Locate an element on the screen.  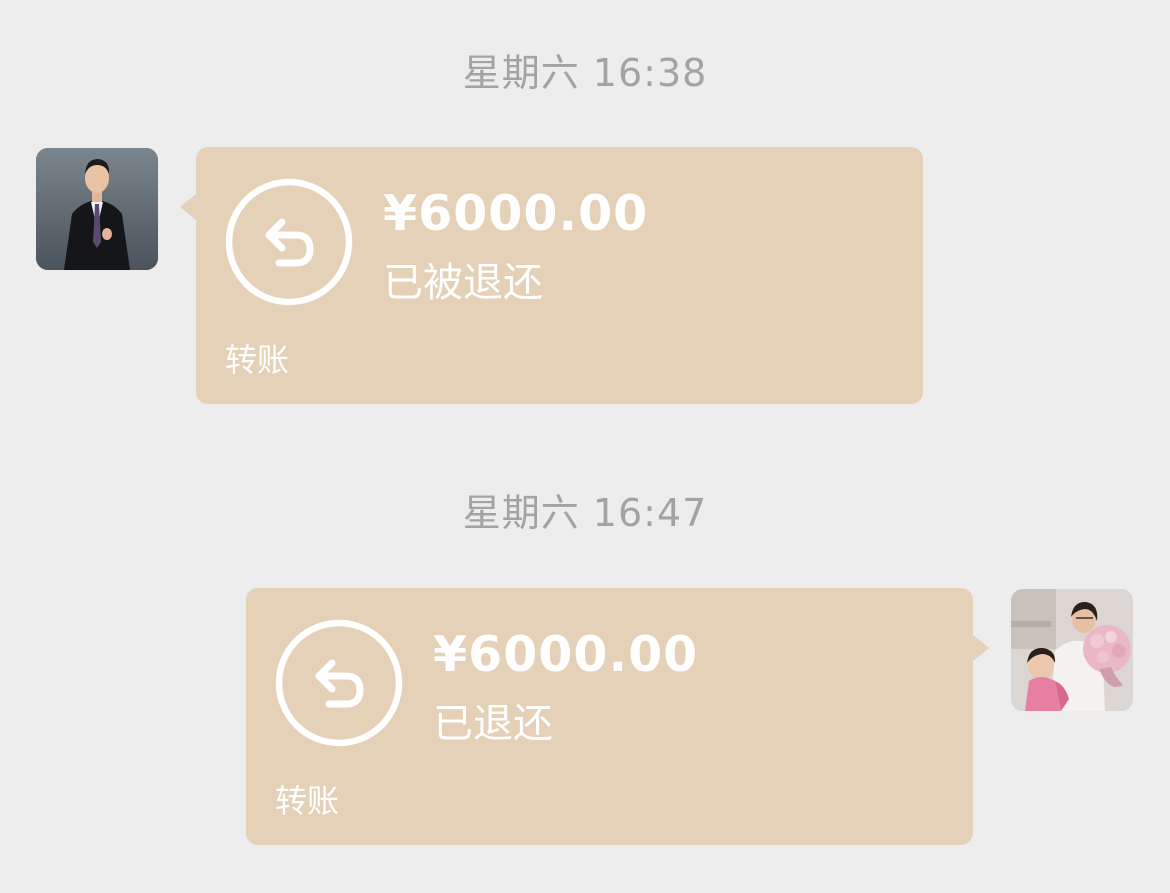
my-avatar is located at coordinates (1072, 650).